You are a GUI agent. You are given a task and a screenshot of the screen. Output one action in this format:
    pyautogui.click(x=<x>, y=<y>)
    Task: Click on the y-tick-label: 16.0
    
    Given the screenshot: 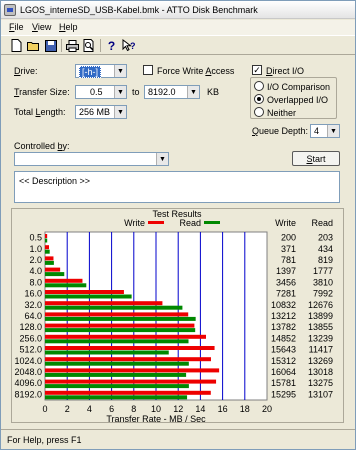 What is the action you would take?
    pyautogui.click(x=33, y=294)
    